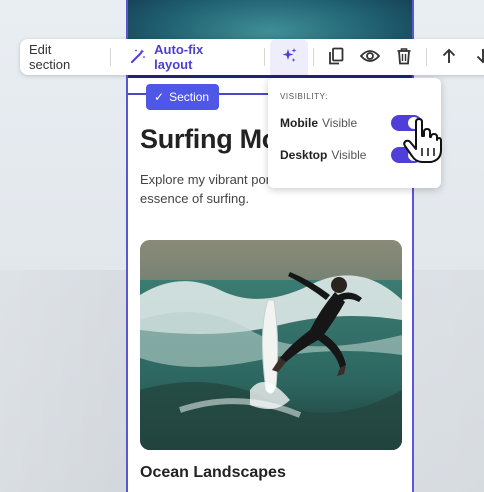  What do you see at coordinates (213, 473) in the screenshot?
I see `section-subheading: Ocean Landscapes` at bounding box center [213, 473].